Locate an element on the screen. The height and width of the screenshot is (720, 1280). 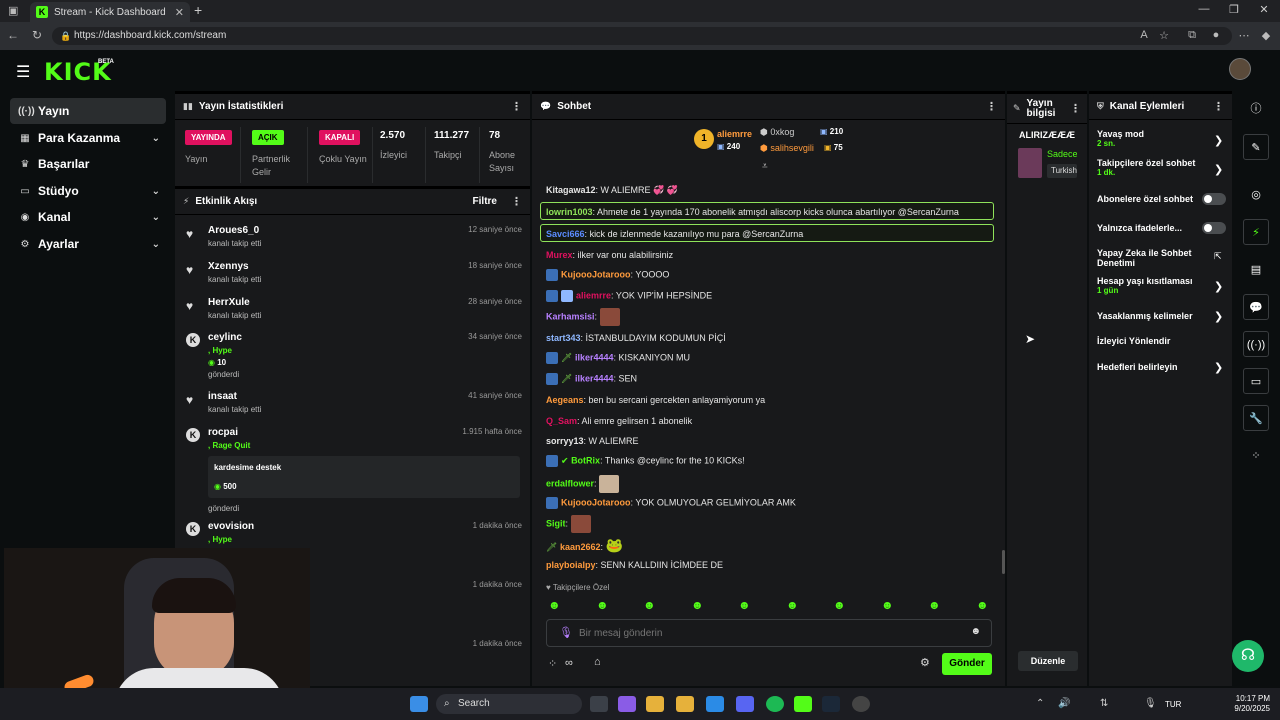
activity-icon: ⚡ is located at coordinates (1256, 232).